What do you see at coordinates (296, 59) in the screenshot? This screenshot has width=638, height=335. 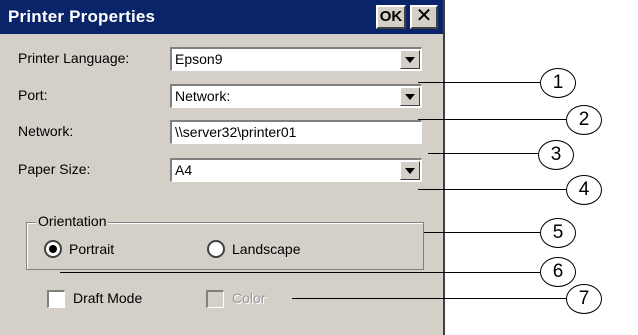 I see `printer-language-select: Epson9` at bounding box center [296, 59].